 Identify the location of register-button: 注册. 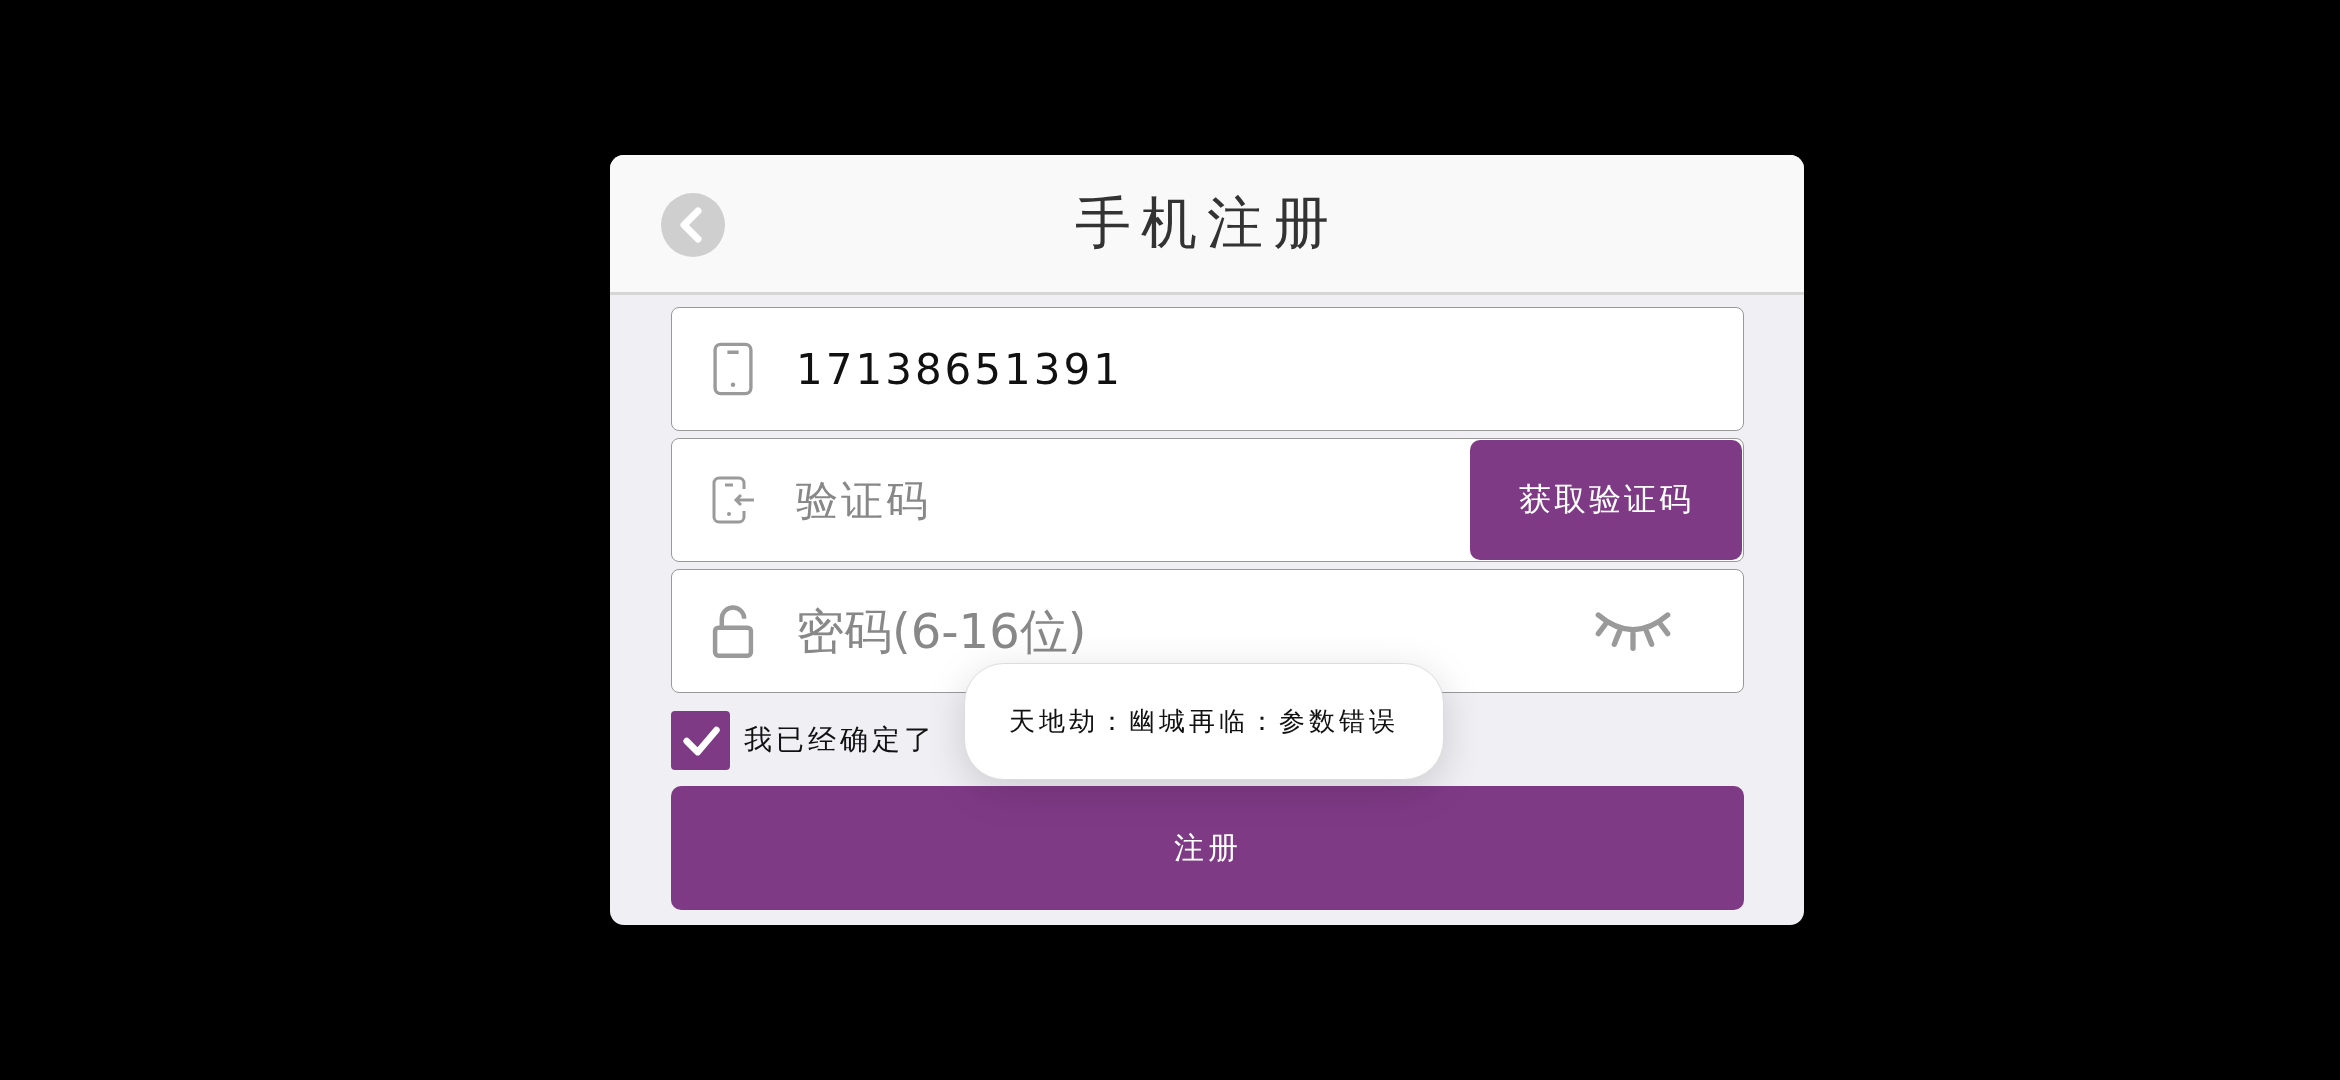
(1207, 848).